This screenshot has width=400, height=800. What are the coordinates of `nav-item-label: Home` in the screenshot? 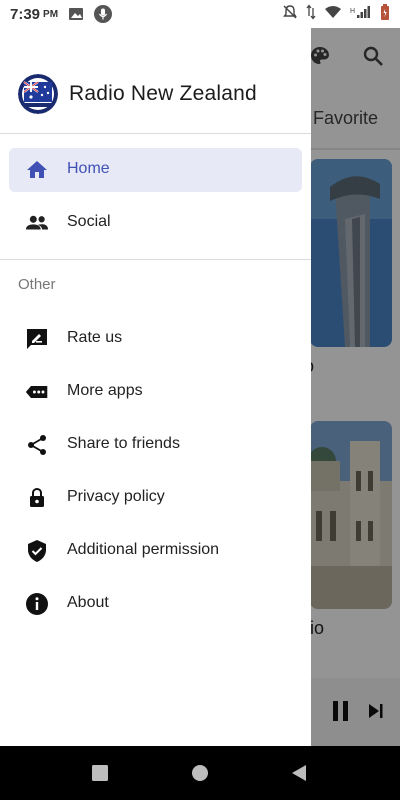 It's located at (88, 168).